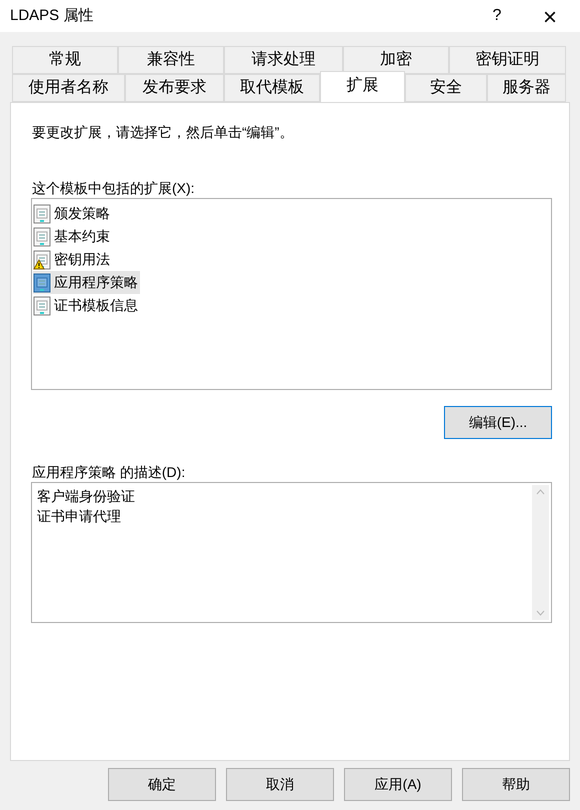 This screenshot has height=810, width=580. Describe the element at coordinates (497, 16) in the screenshot. I see `help-button: ?` at that location.